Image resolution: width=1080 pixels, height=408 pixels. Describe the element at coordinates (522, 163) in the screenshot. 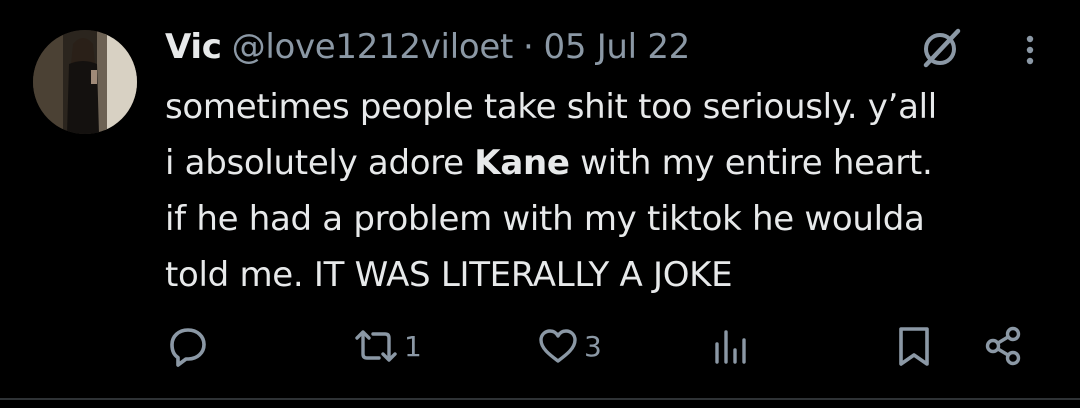

I see `mention-kane: Kane` at that location.